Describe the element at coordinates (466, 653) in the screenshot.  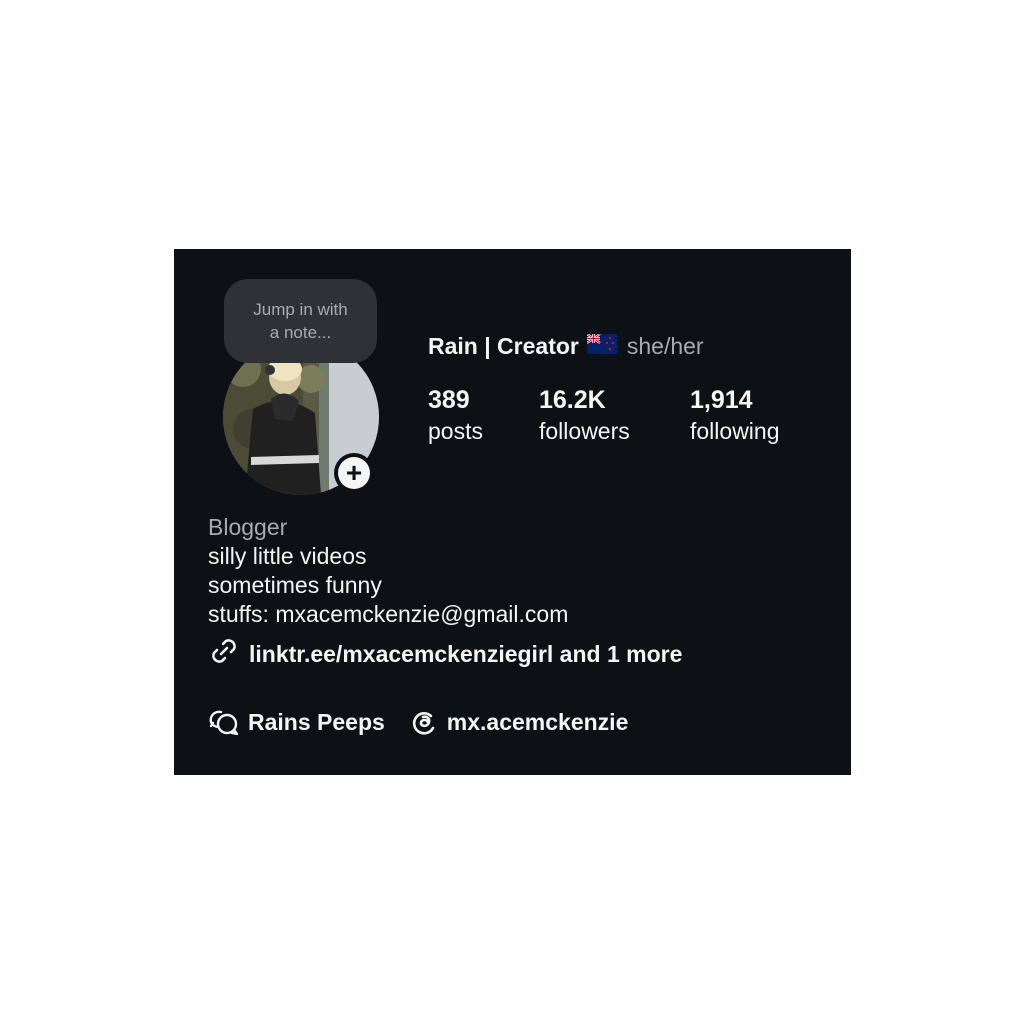
I see `profile-link-text: linktr.ee/mxacemckenziegirl and 1 more` at that location.